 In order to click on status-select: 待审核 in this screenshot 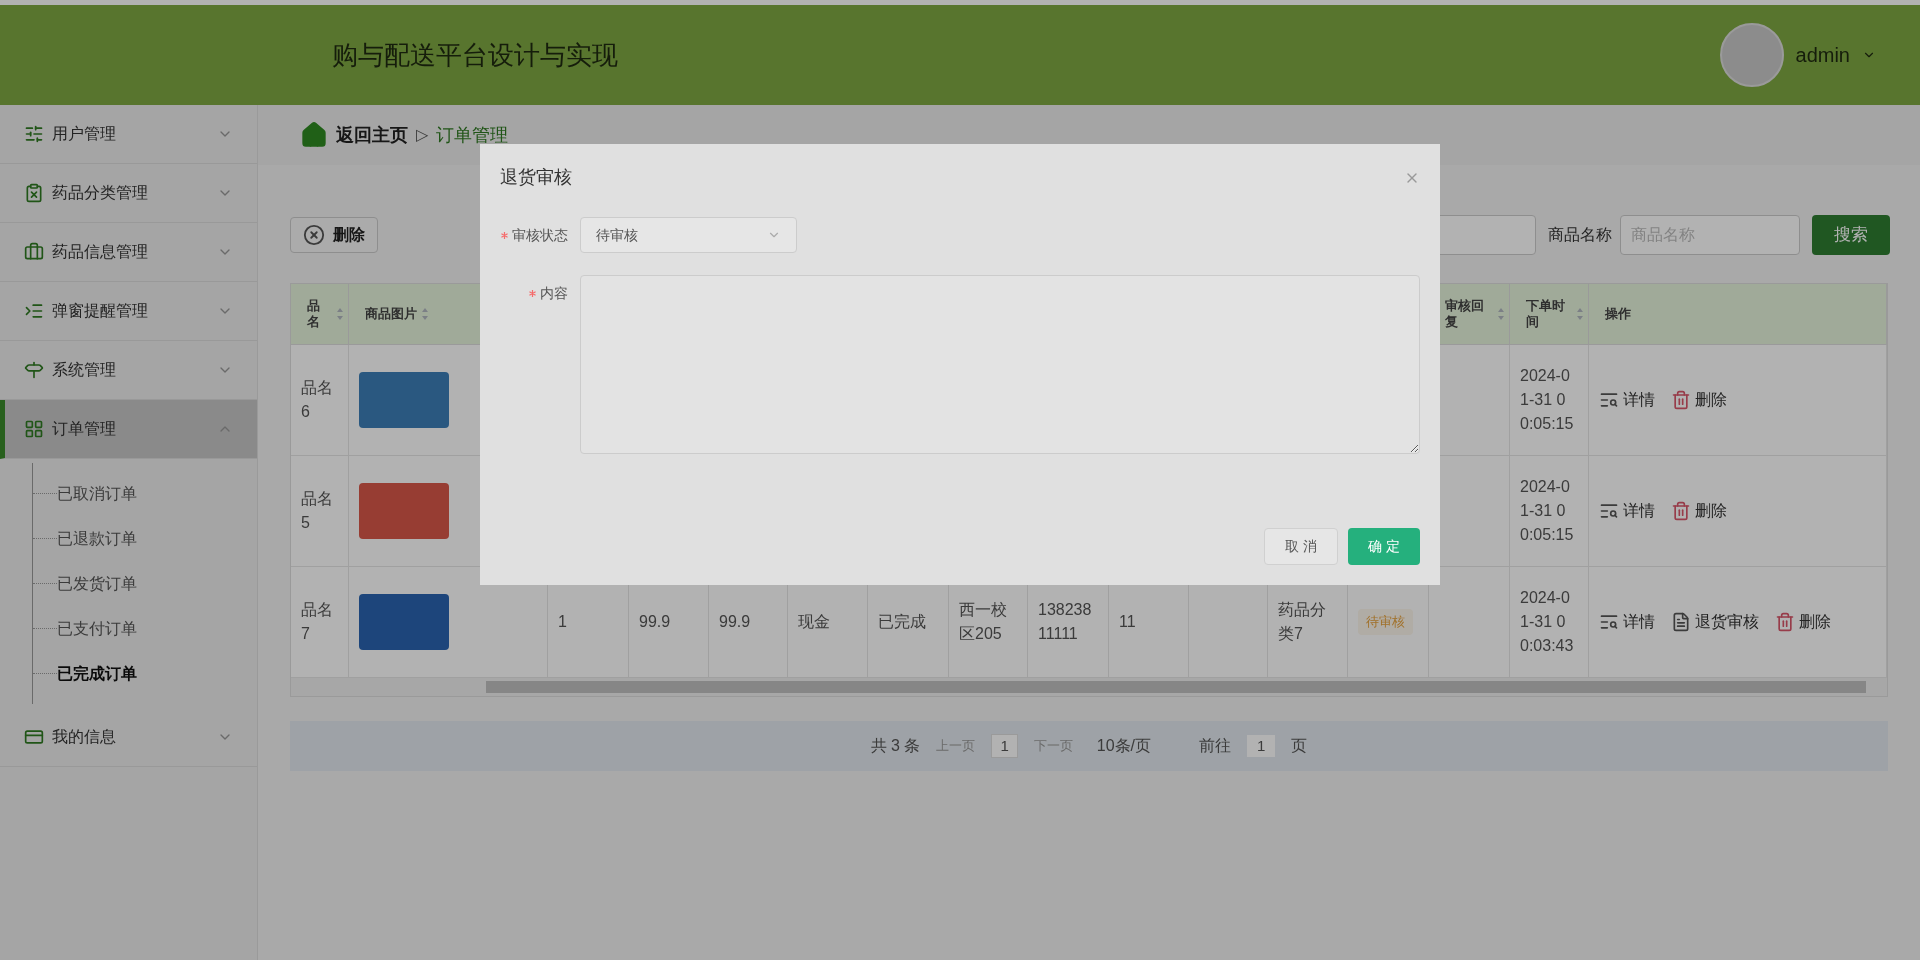, I will do `click(688, 235)`.